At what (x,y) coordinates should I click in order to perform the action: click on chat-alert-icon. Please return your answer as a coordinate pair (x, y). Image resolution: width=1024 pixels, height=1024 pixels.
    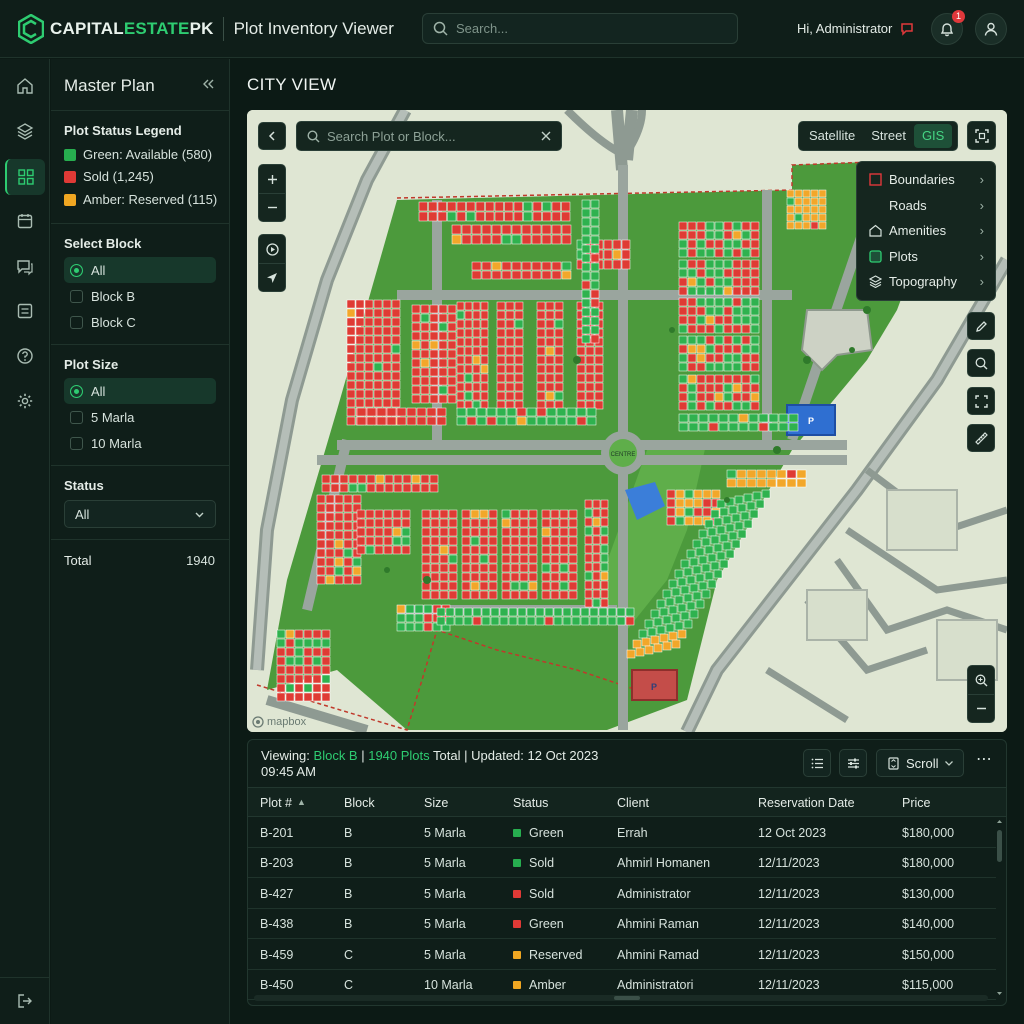
    Looking at the image, I should click on (907, 29).